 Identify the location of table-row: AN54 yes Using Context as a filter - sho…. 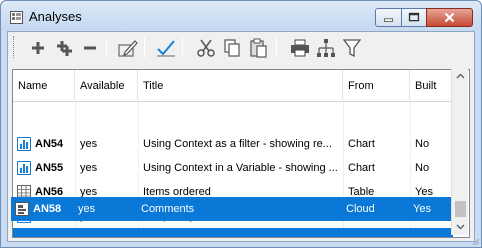
(233, 144).